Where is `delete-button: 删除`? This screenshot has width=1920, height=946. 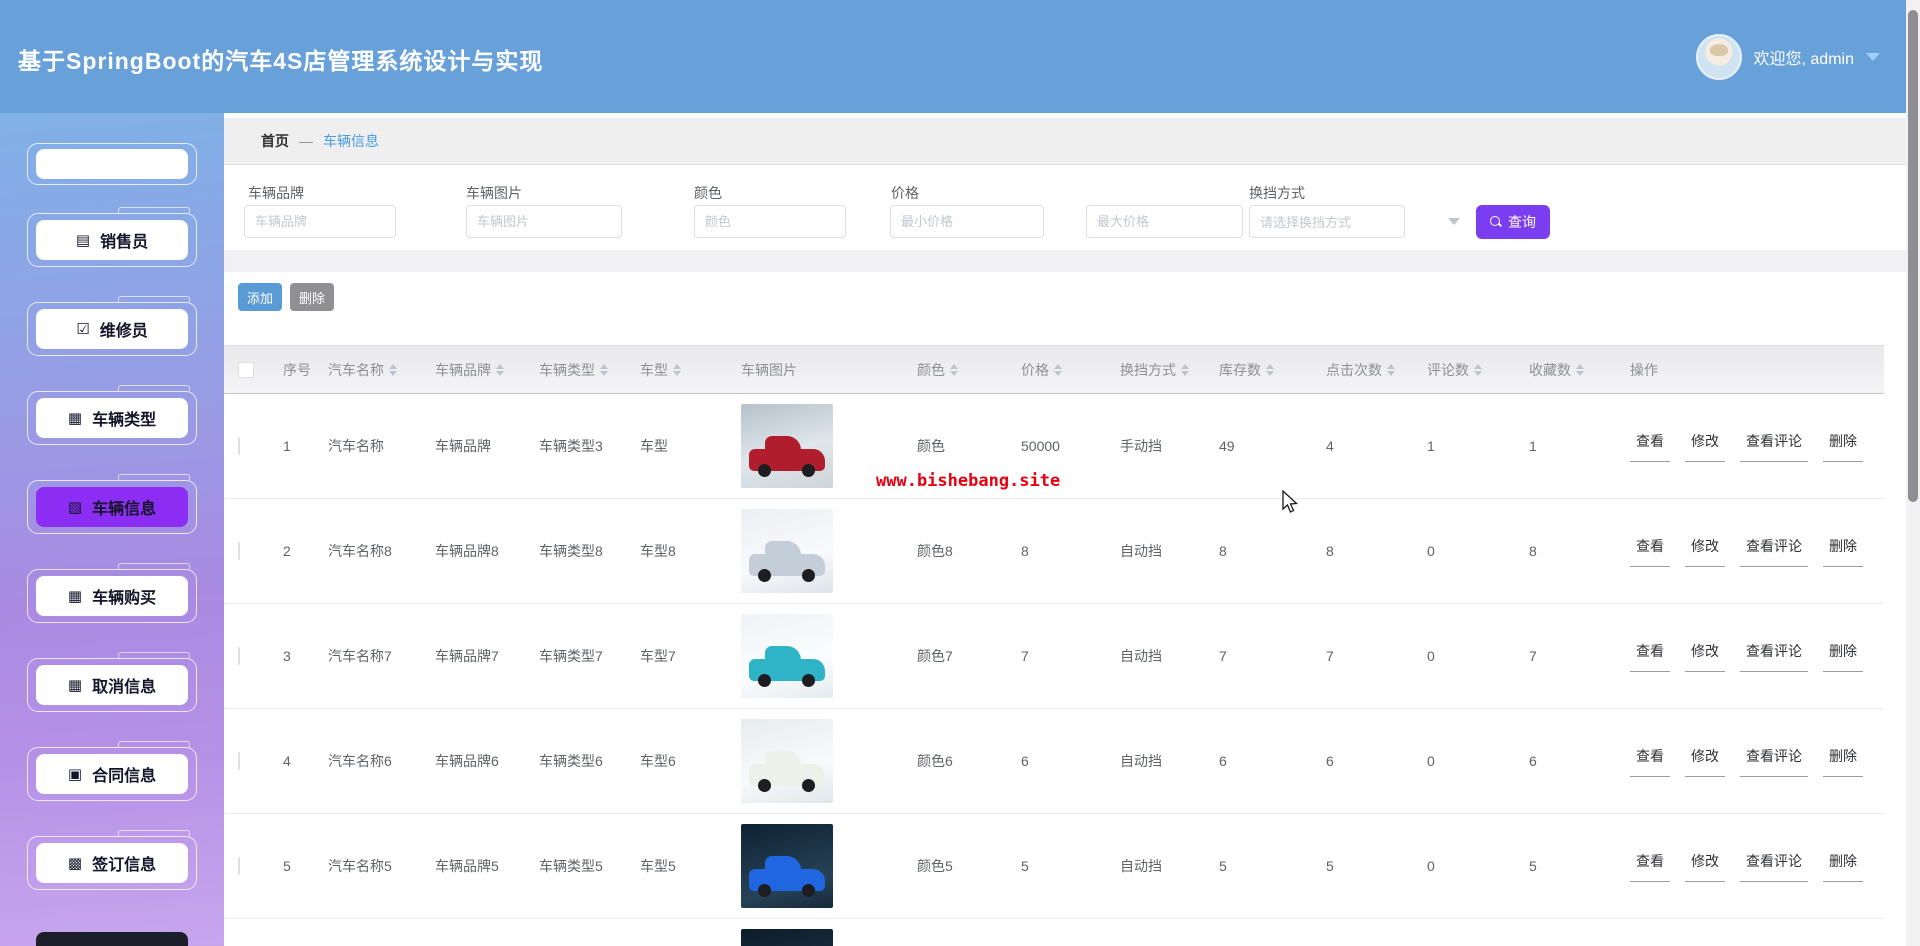 delete-button: 删除 is located at coordinates (312, 297).